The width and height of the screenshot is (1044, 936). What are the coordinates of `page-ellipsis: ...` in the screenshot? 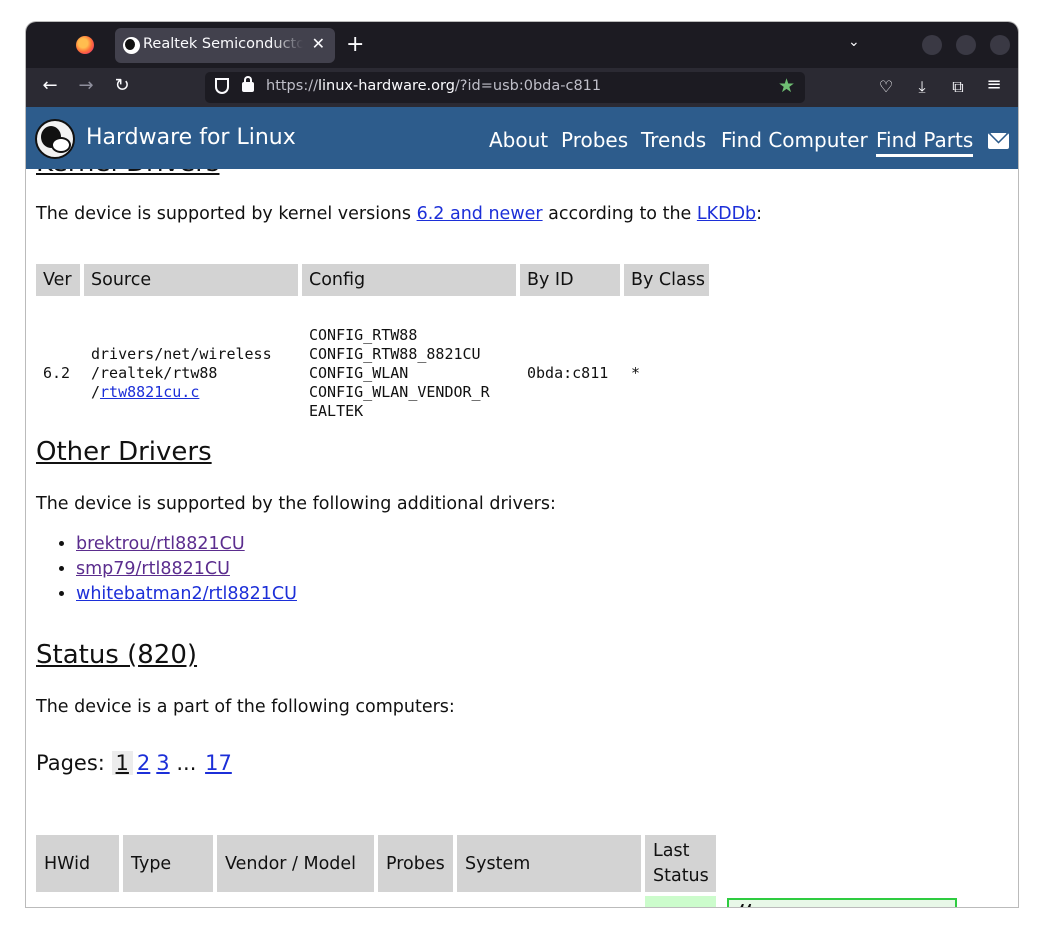 It's located at (186, 763).